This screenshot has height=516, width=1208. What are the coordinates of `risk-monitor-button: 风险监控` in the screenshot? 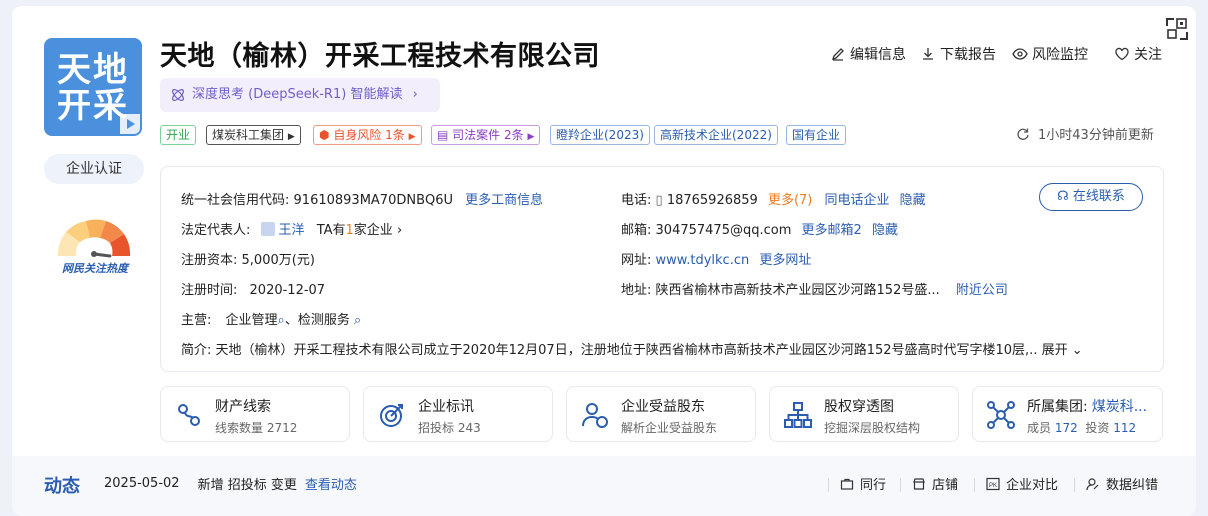 It's located at (1050, 54).